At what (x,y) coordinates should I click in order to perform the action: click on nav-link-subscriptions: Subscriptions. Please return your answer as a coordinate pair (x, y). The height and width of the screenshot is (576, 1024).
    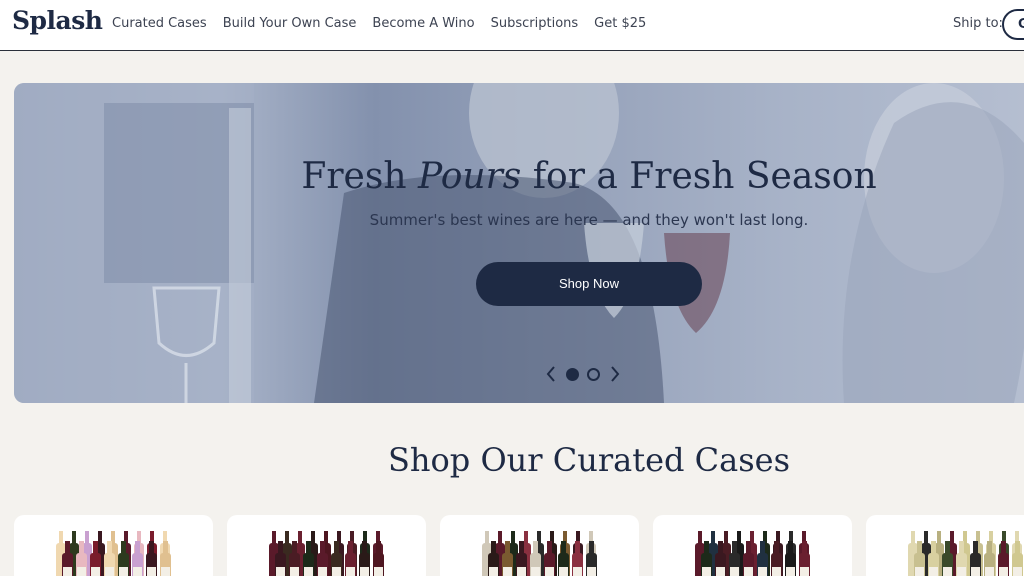
    Looking at the image, I should click on (535, 23).